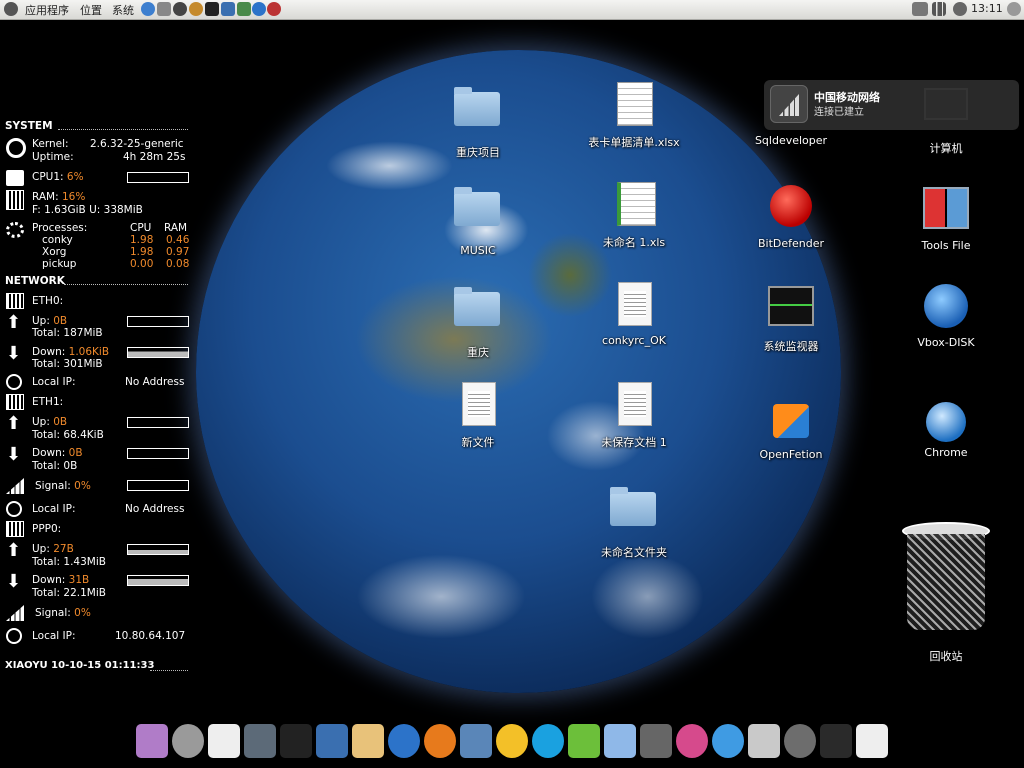 Image resolution: width=1024 pixels, height=768 pixels. I want to click on desktop-icon-chongqing-project: 重庆项目, so click(478, 121).